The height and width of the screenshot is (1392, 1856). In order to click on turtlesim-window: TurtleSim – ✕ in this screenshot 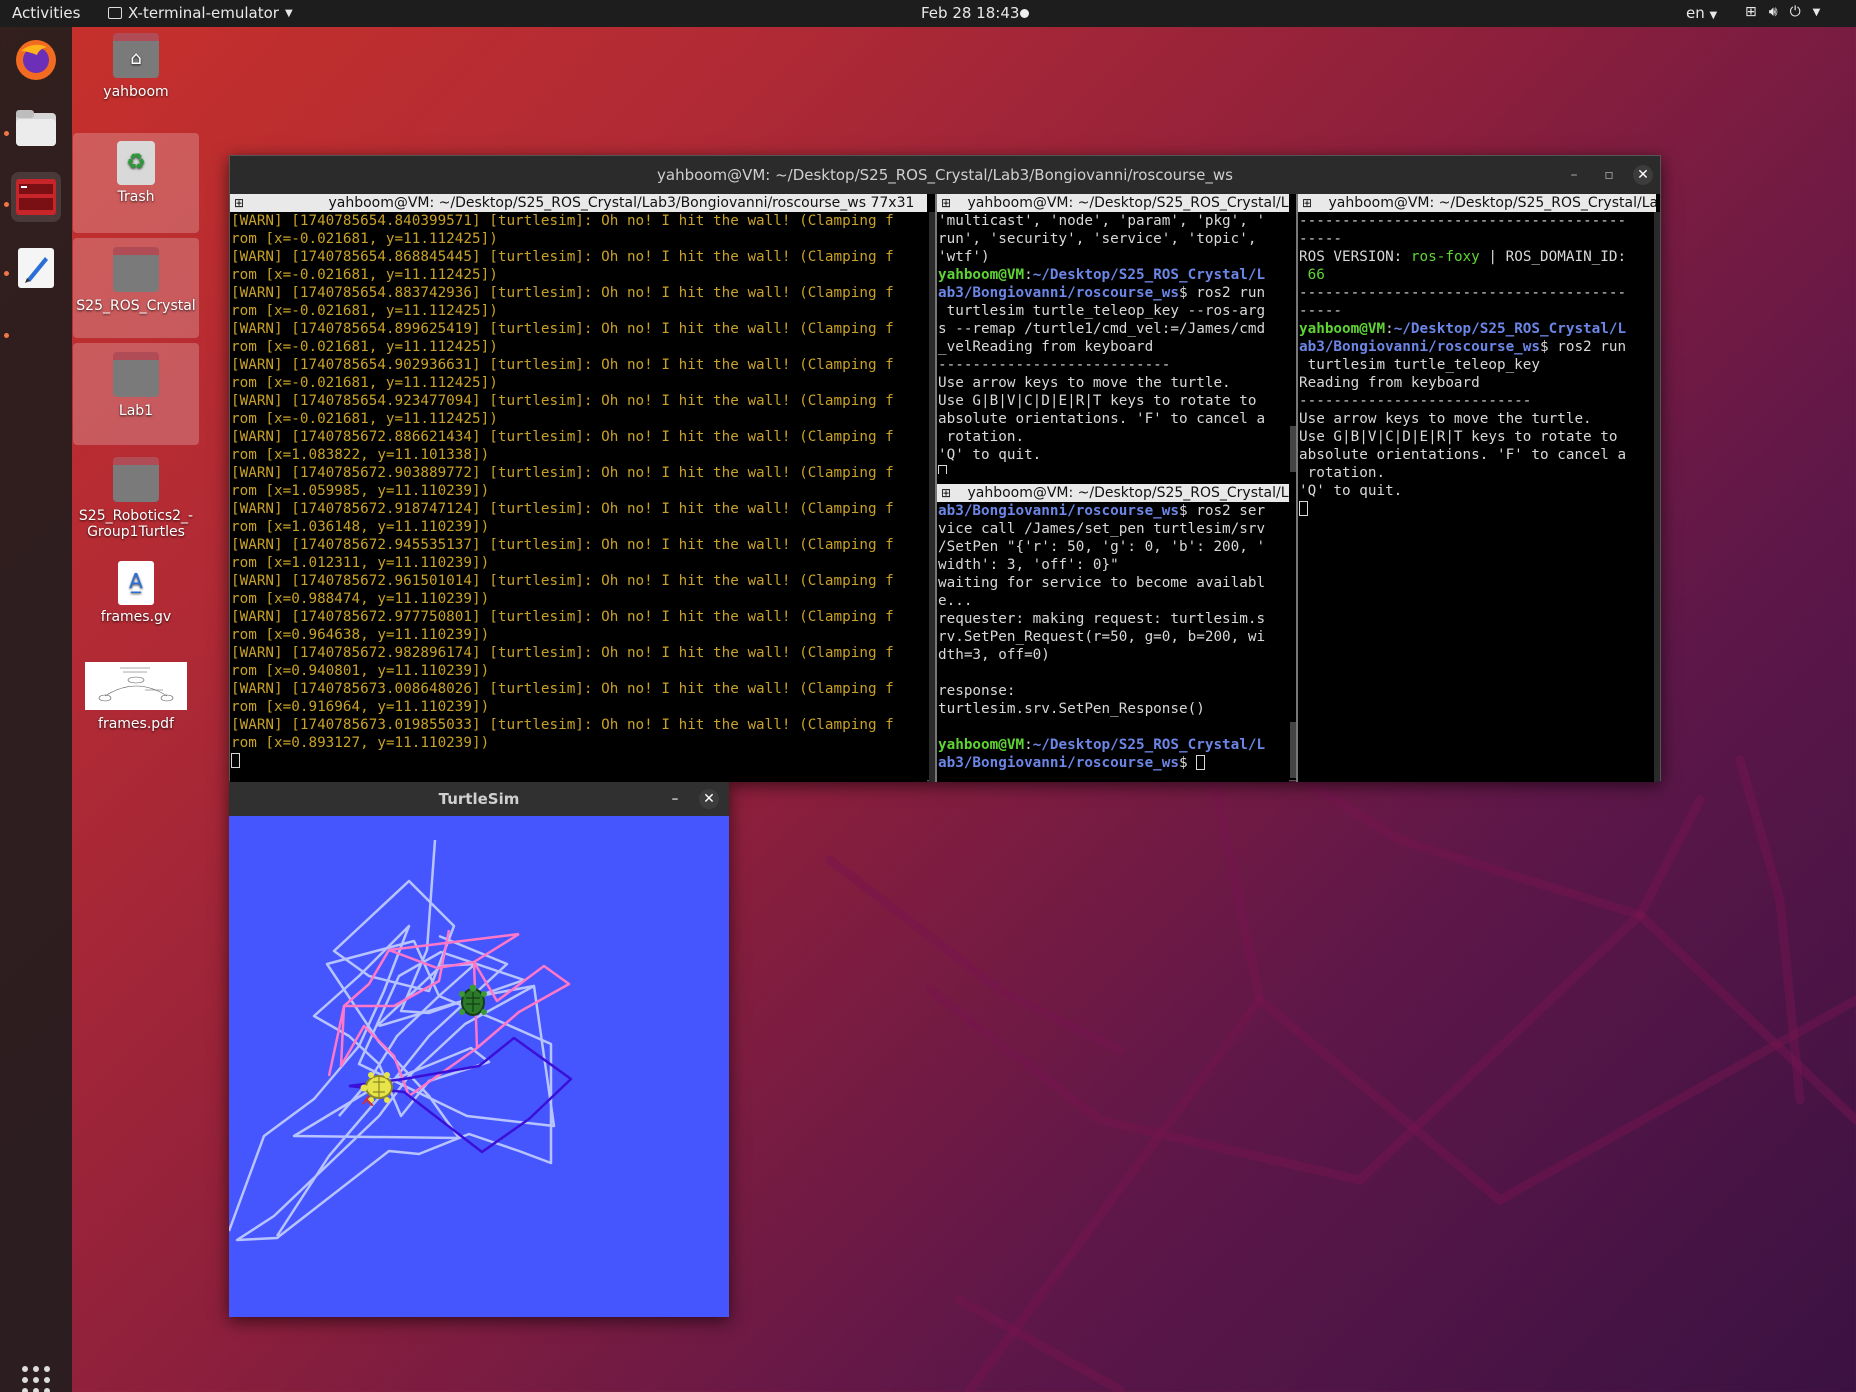, I will do `click(478, 1049)`.